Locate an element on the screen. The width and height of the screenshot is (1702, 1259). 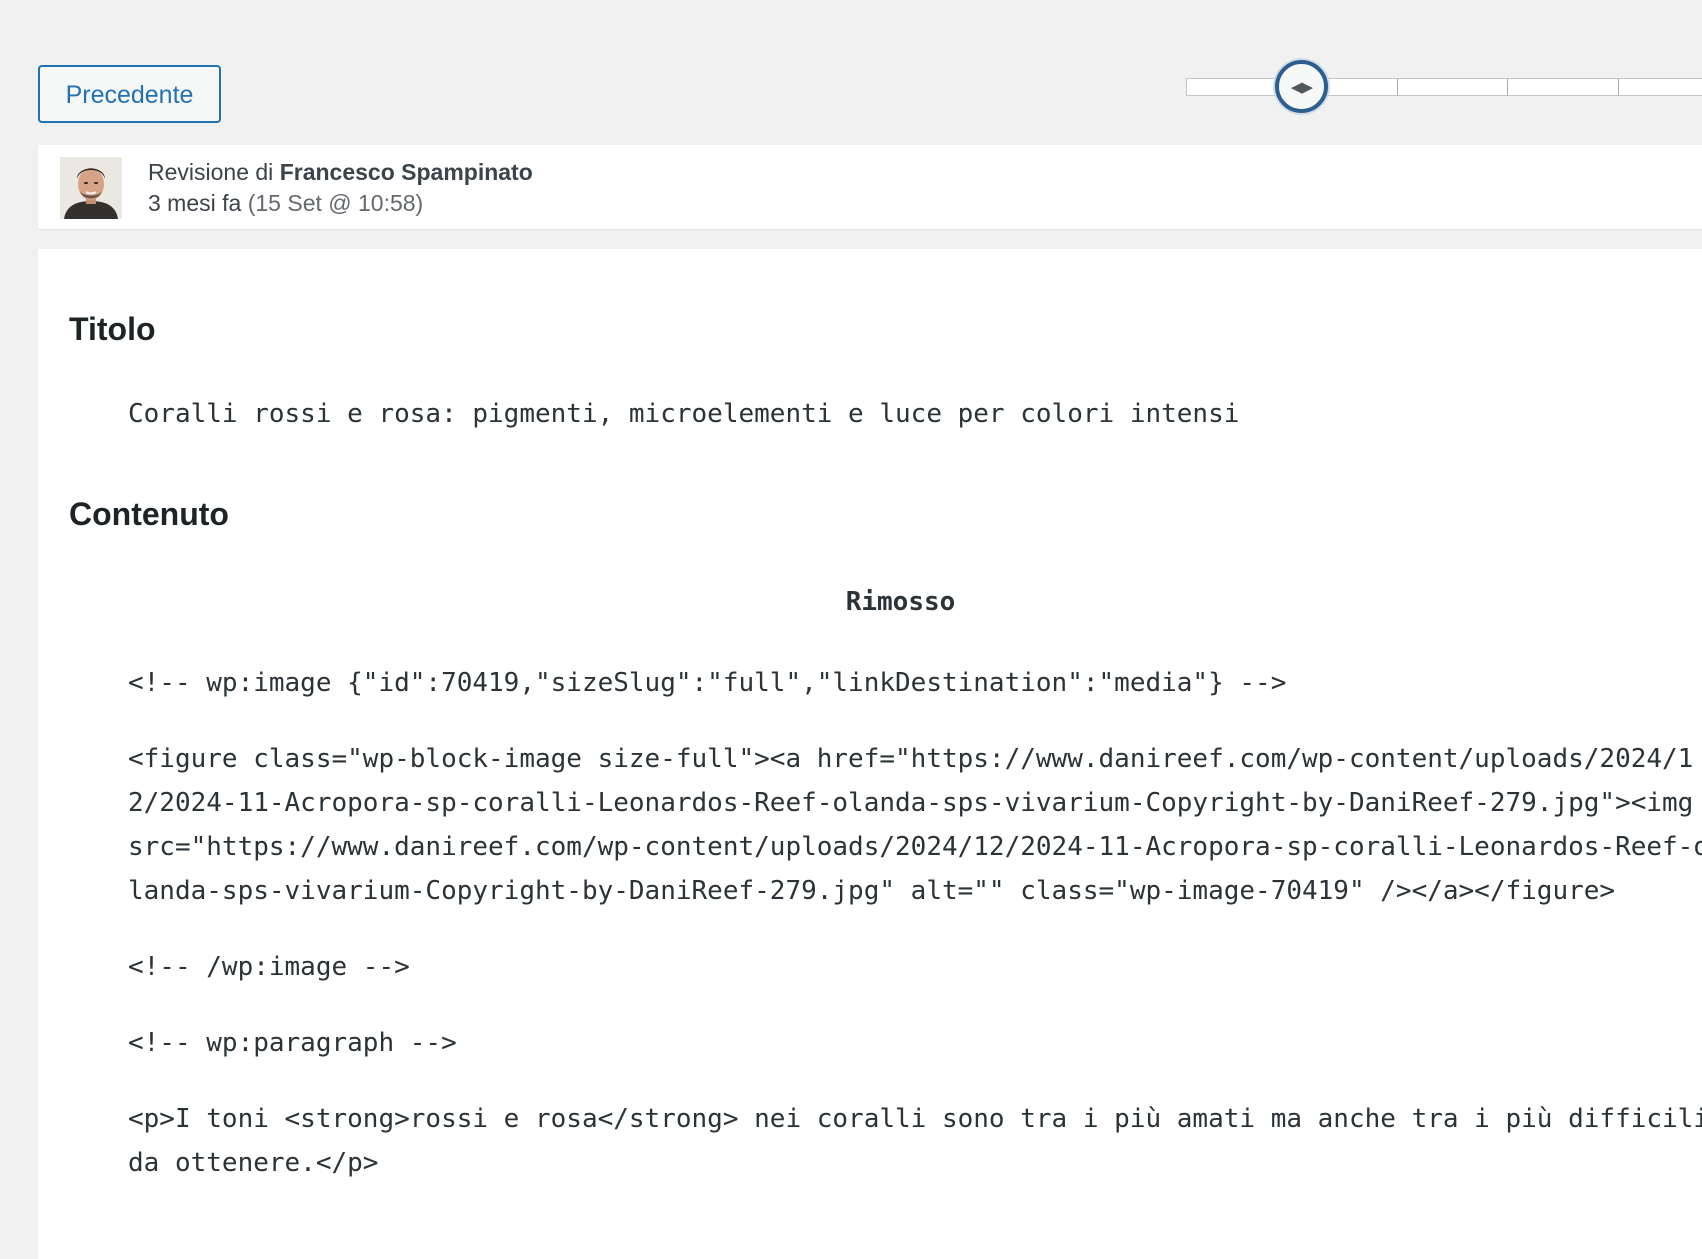
revision-author: Francesco Spampinato is located at coordinates (406, 172).